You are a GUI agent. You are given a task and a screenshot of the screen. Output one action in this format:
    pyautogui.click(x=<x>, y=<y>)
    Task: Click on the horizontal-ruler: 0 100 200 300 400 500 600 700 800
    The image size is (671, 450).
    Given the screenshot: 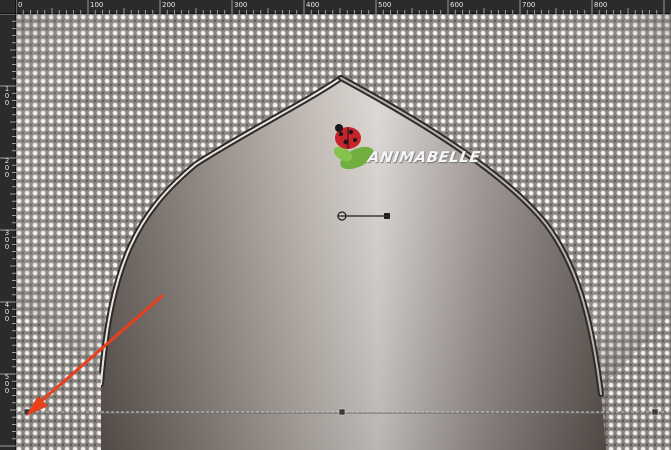 What is the action you would take?
    pyautogui.click(x=343, y=7)
    